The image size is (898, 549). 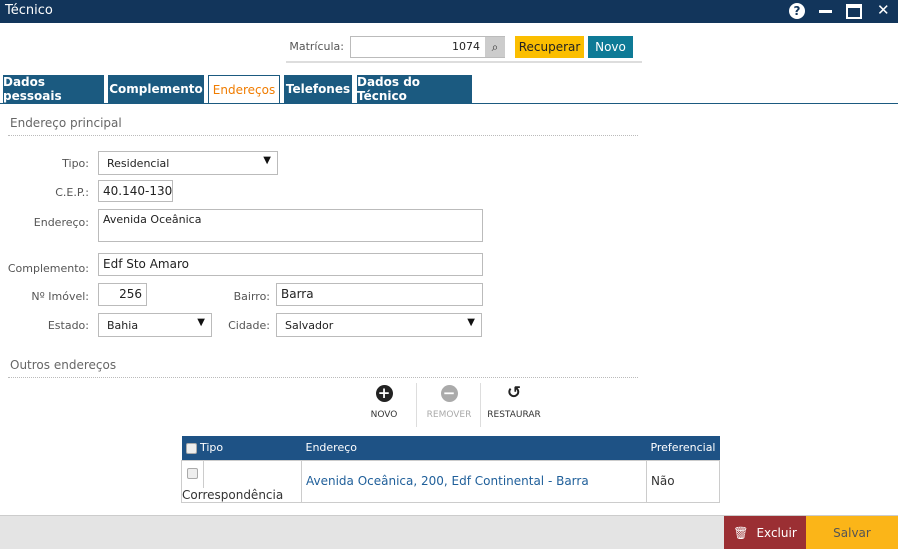 I want to click on complemento-label: Complemento:, so click(x=48, y=268).